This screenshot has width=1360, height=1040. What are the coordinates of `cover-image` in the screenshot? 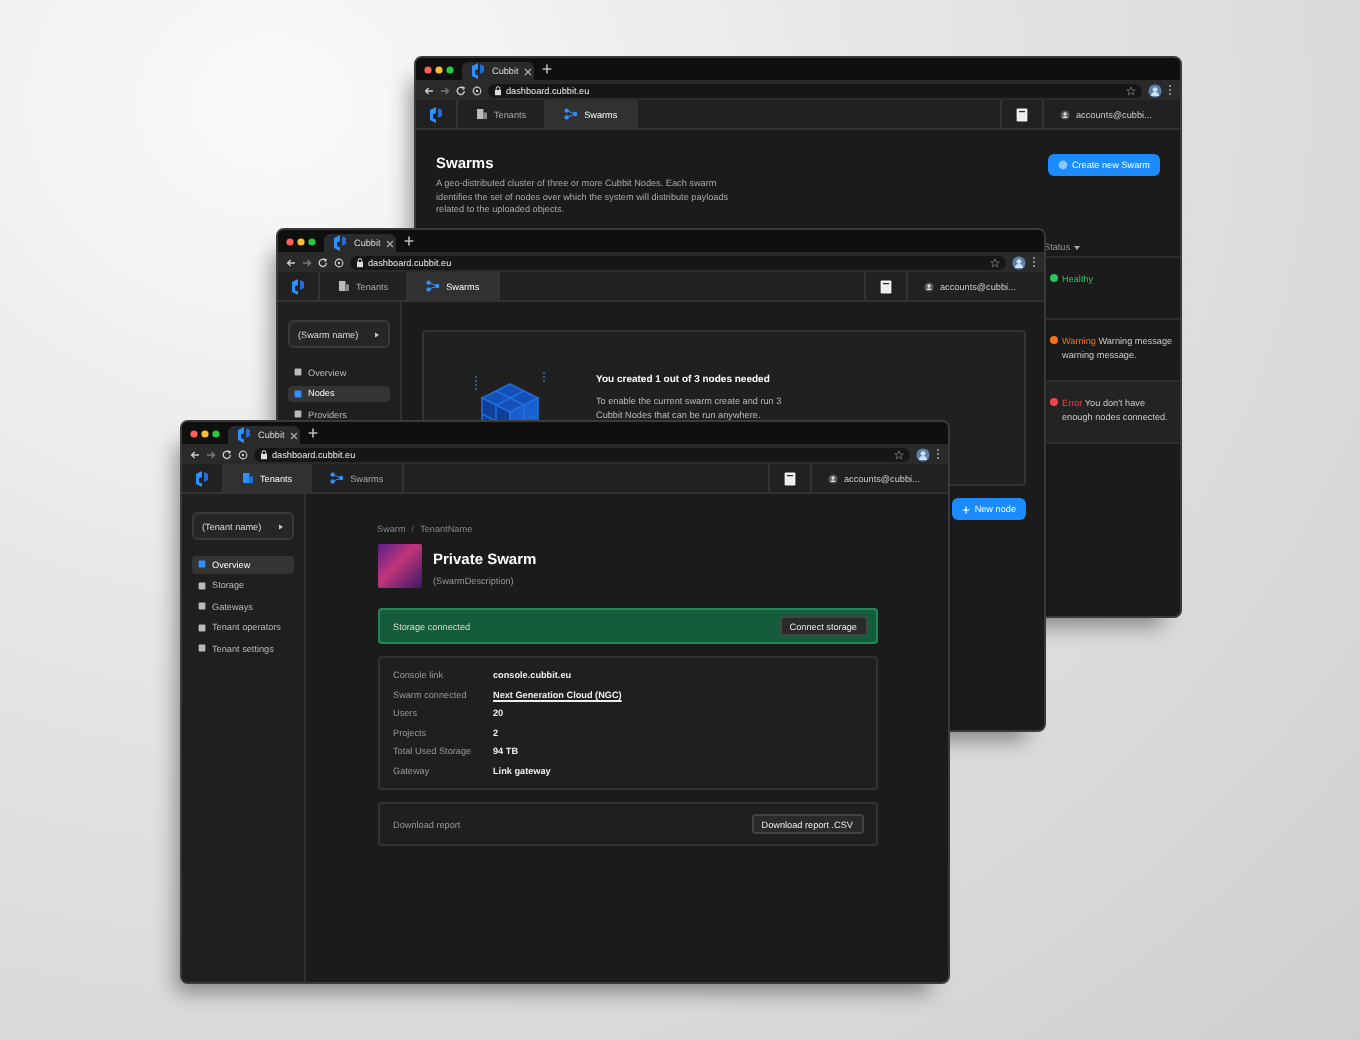 It's located at (399, 566).